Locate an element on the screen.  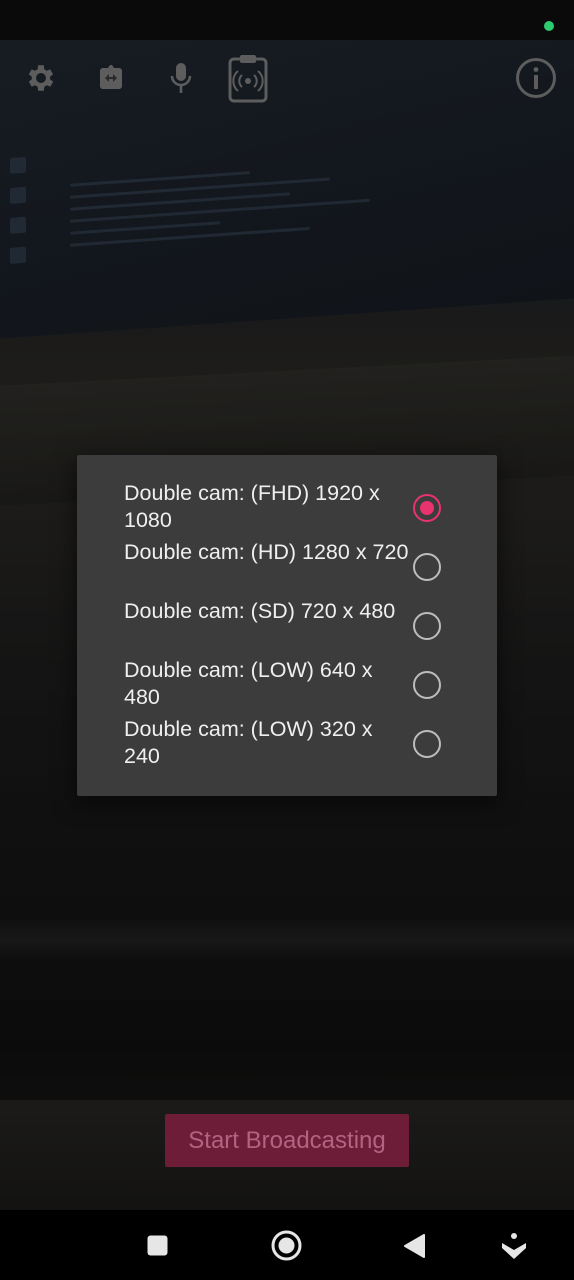
status-bar is located at coordinates (287, 20).